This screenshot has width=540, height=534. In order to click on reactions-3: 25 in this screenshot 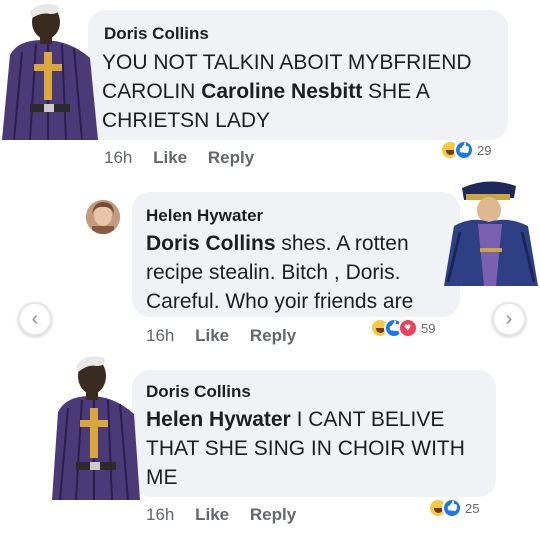, I will do `click(453, 508)`.